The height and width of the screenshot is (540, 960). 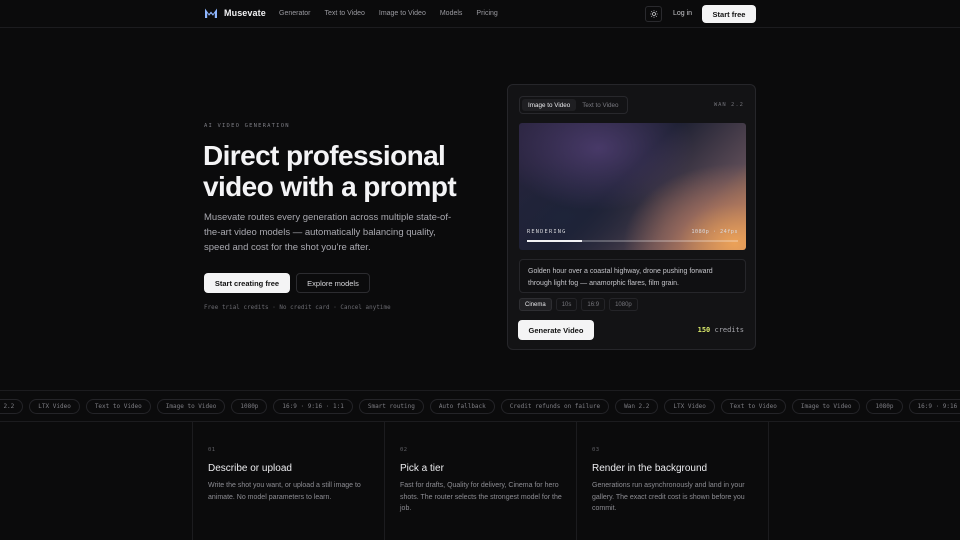 What do you see at coordinates (345, 13) in the screenshot?
I see `nav-link-text-to-video: Text to Video` at bounding box center [345, 13].